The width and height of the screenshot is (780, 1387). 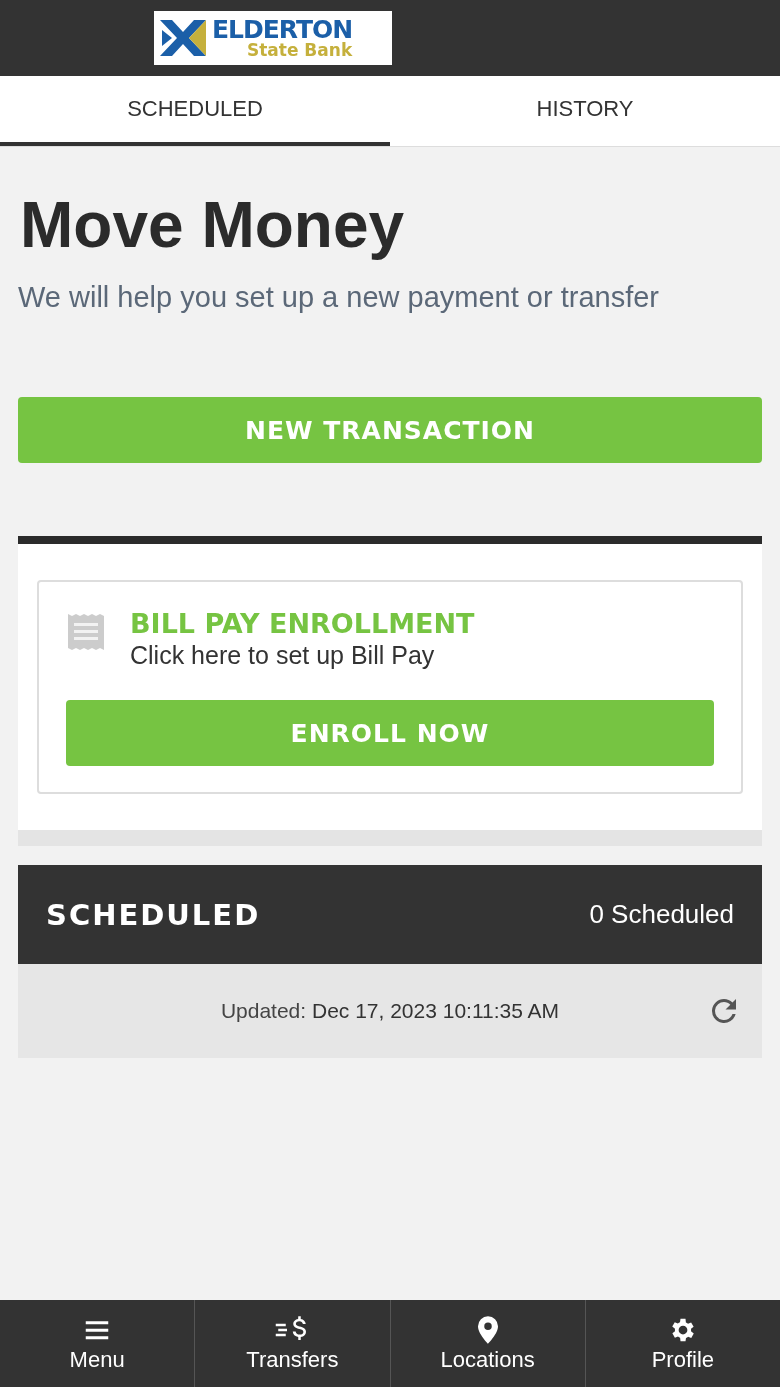 What do you see at coordinates (302, 655) in the screenshot?
I see `enrollment-description: Click here to set up Bill Pay` at bounding box center [302, 655].